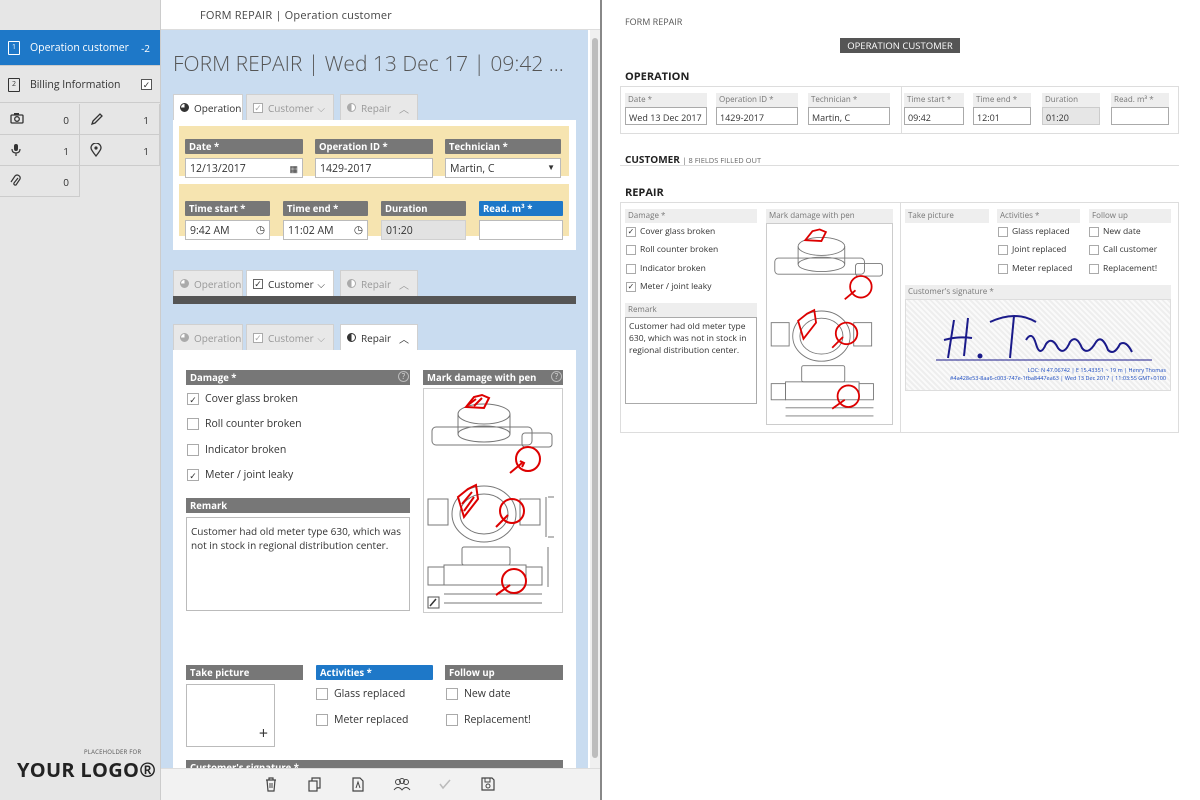 The width and height of the screenshot is (1200, 800). Describe the element at coordinates (488, 720) in the screenshot. I see `follow-up-option: Replacement!` at that location.